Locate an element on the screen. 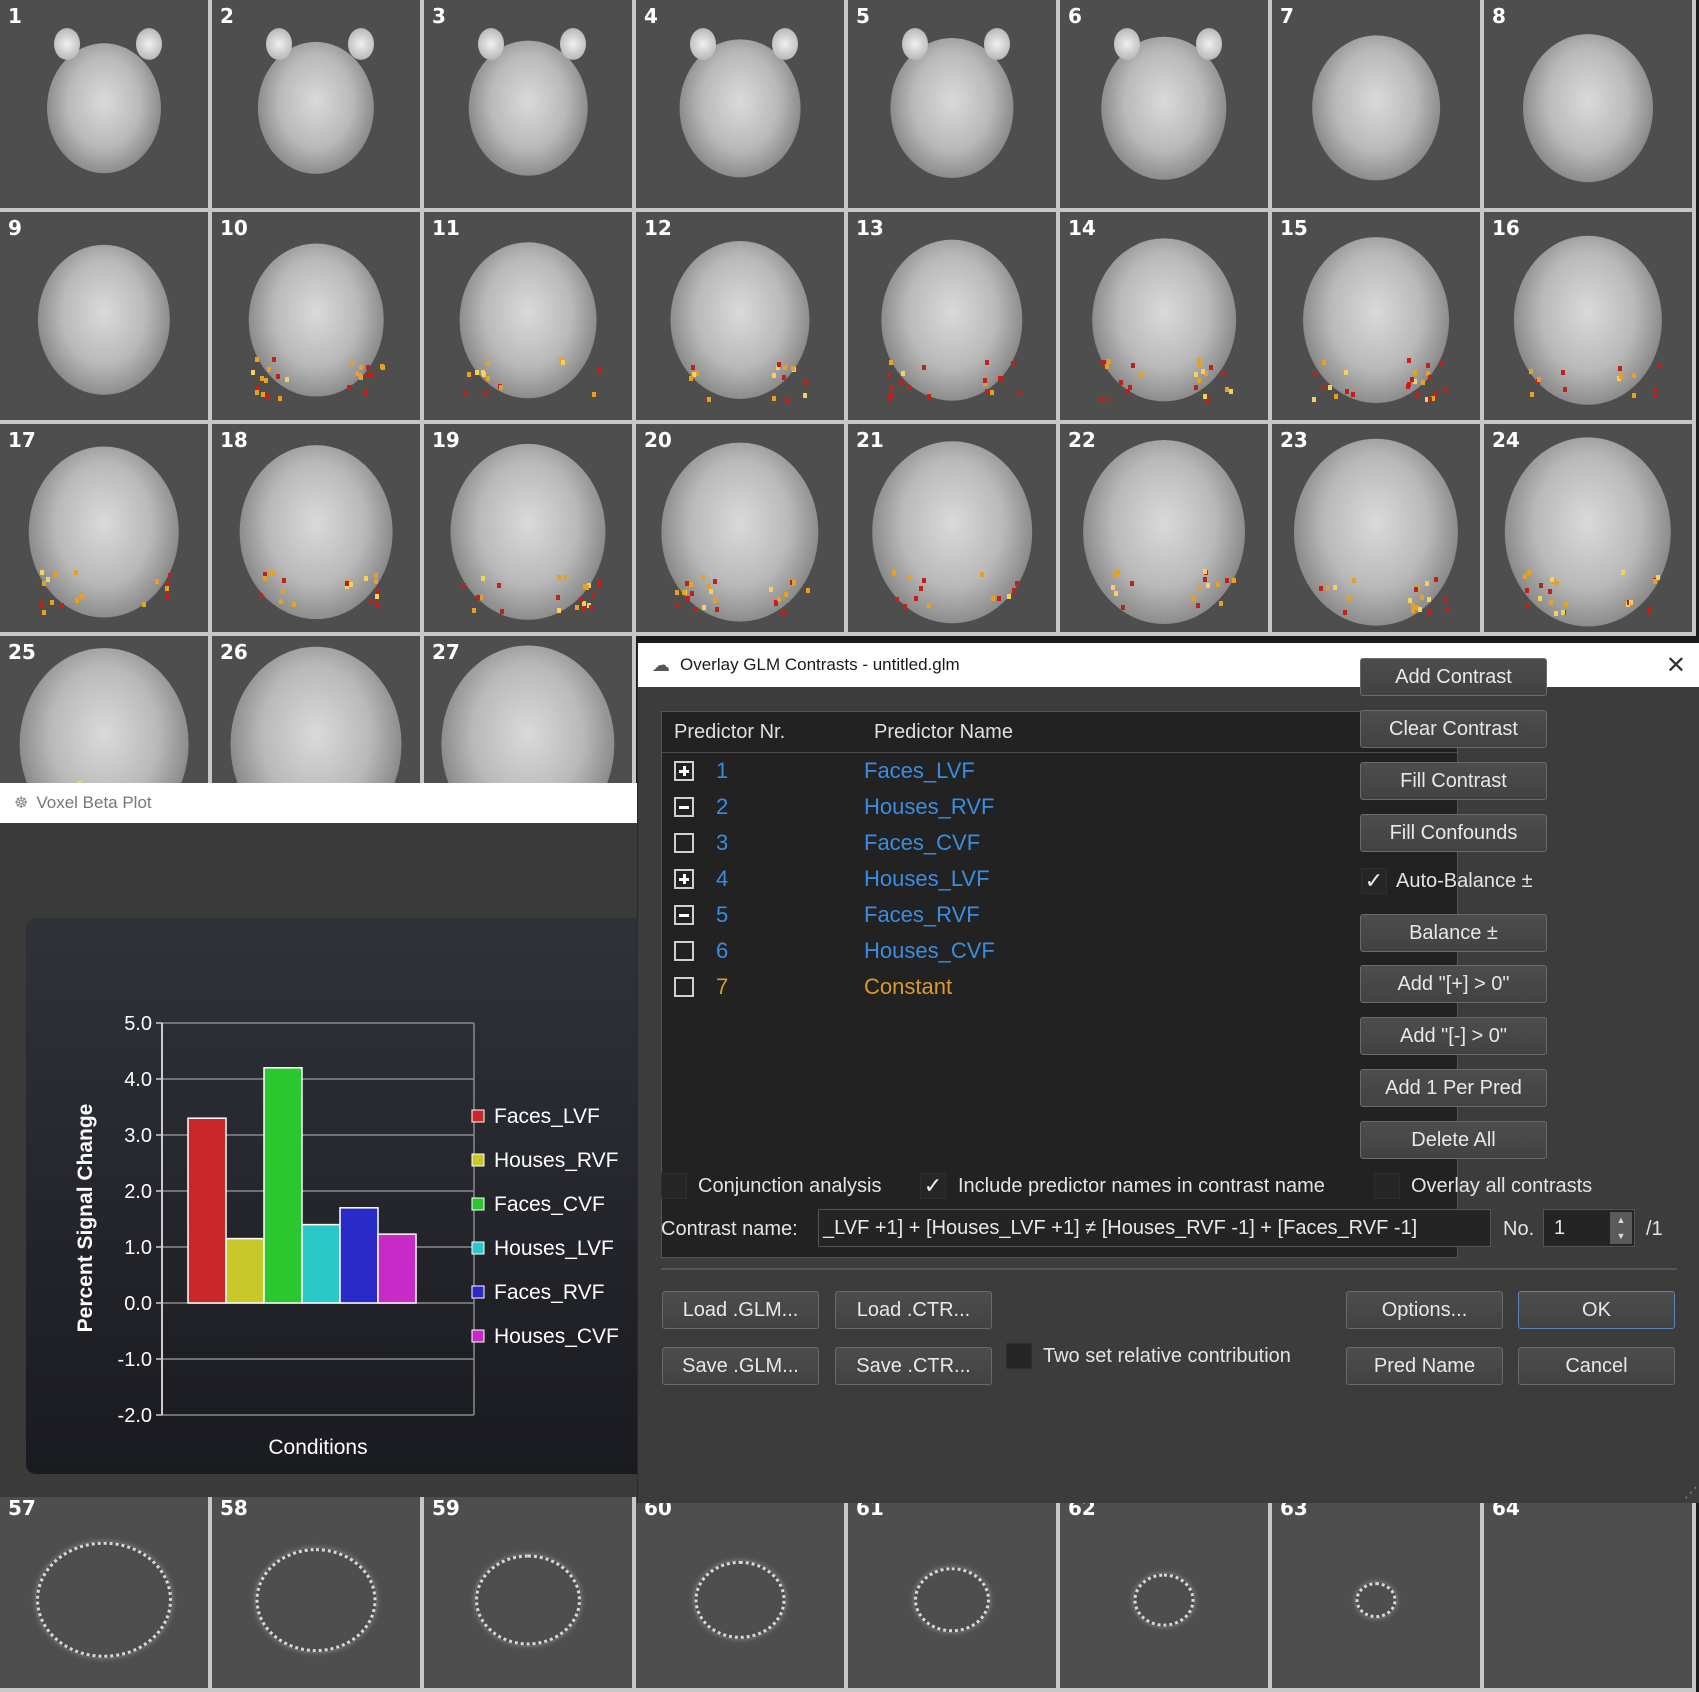 This screenshot has height=1692, width=1699. add-one-per-pred-button: Add 1 Per Pred is located at coordinates (1453, 1088).